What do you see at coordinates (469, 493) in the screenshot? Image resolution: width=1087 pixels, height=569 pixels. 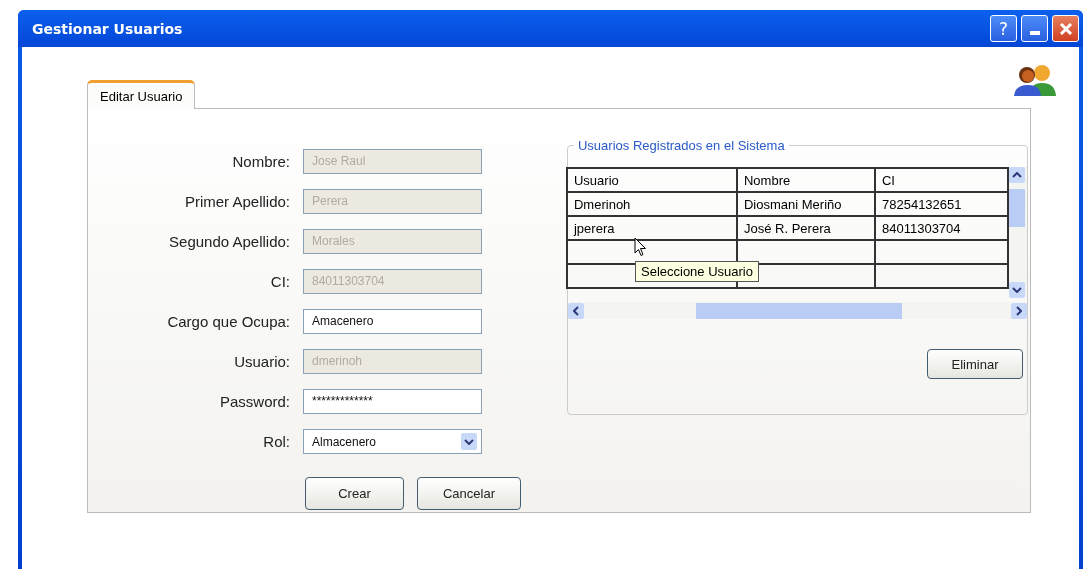 I see `cancel-button: Cancelar` at bounding box center [469, 493].